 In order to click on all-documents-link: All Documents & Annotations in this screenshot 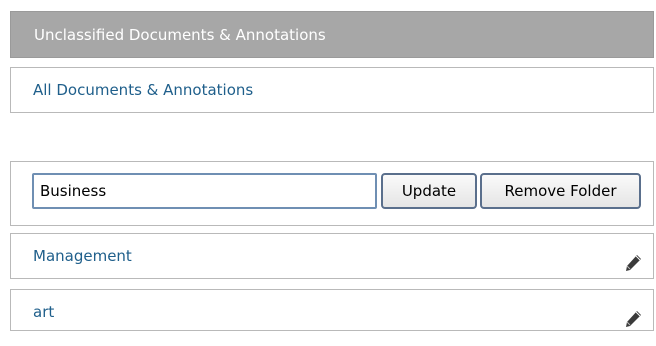, I will do `click(332, 90)`.